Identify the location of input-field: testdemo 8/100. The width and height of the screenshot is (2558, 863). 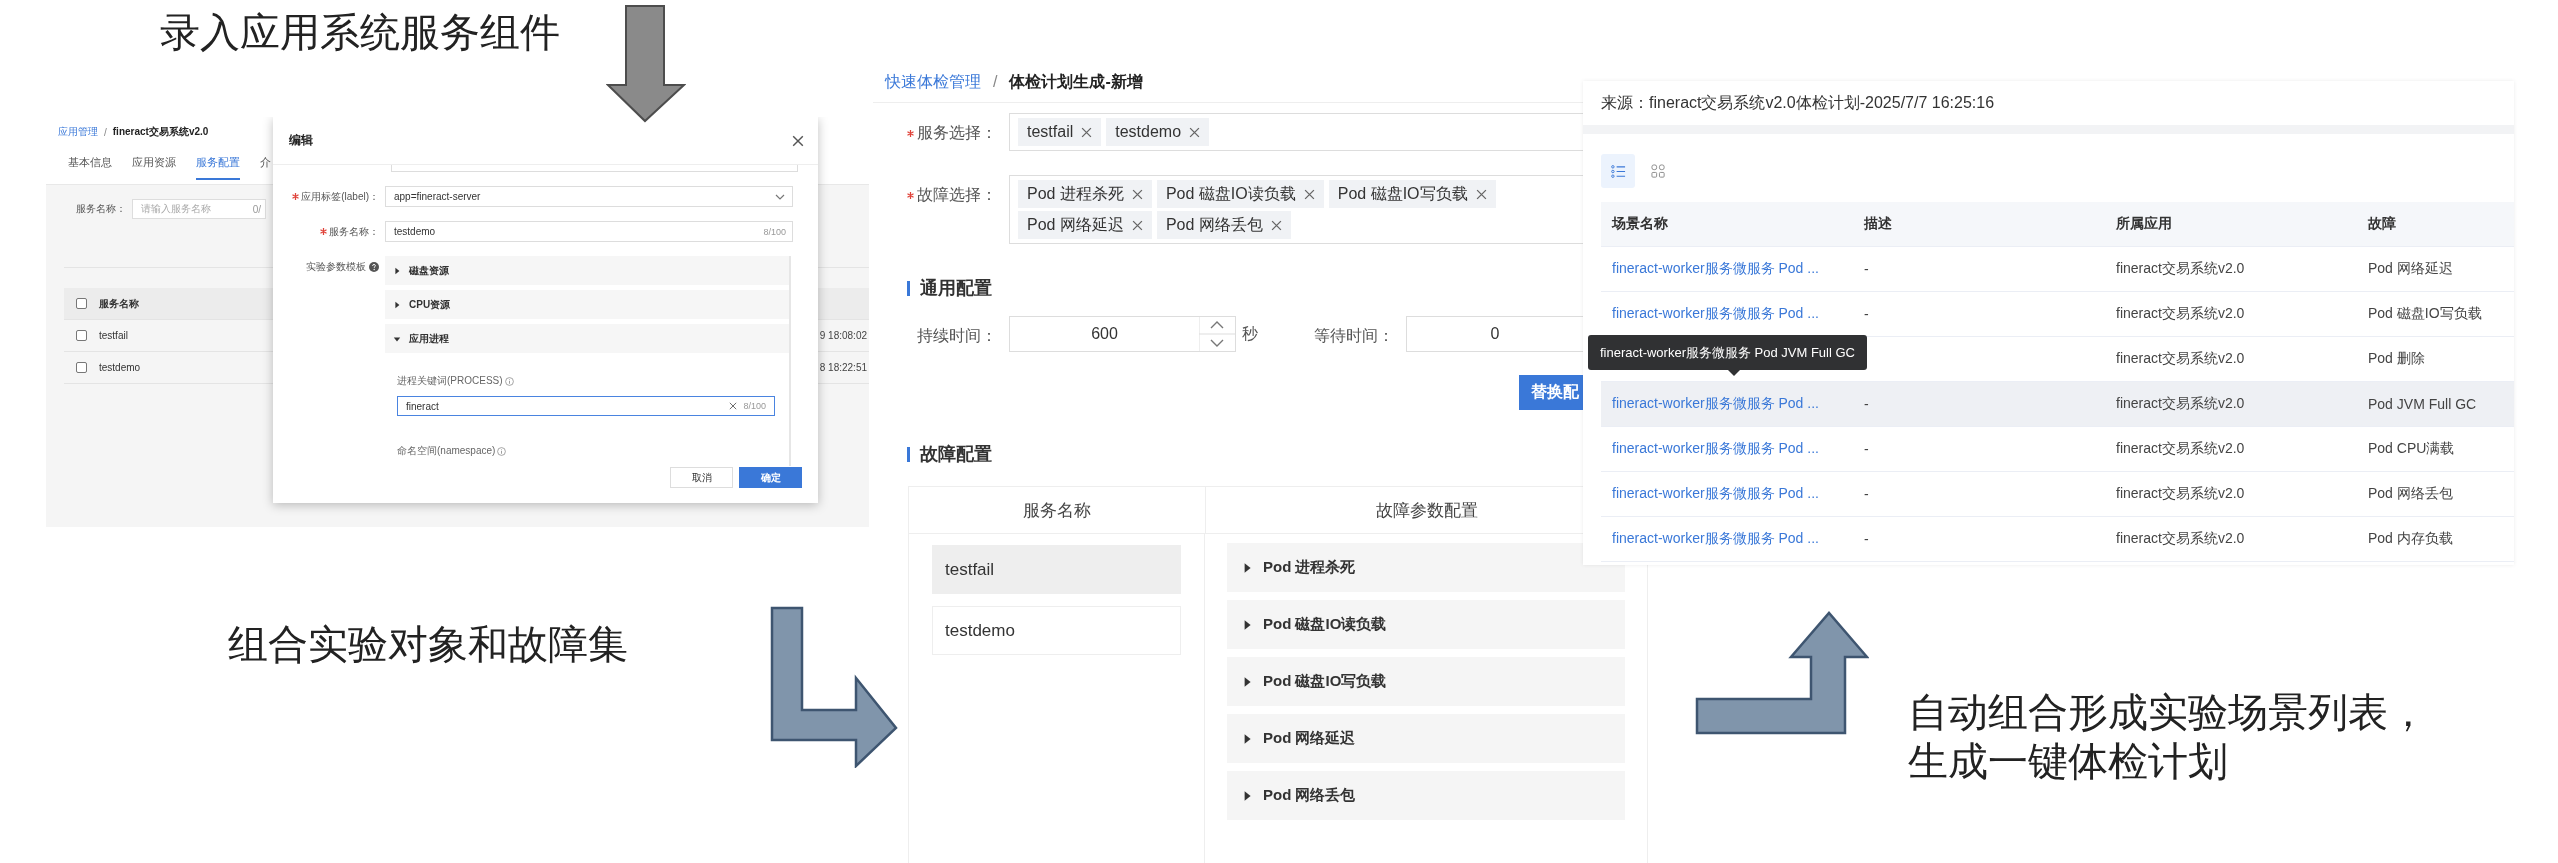
(589, 231).